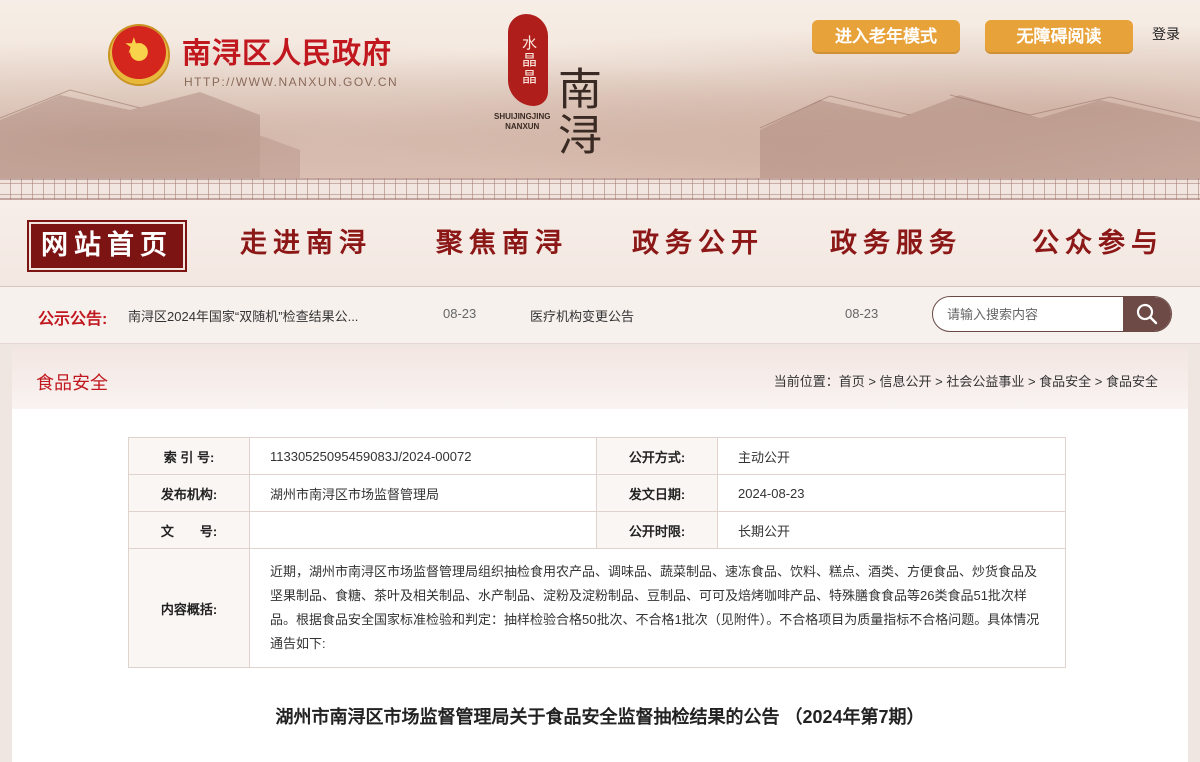 This screenshot has width=1200, height=762. I want to click on search-box, so click(1052, 314).